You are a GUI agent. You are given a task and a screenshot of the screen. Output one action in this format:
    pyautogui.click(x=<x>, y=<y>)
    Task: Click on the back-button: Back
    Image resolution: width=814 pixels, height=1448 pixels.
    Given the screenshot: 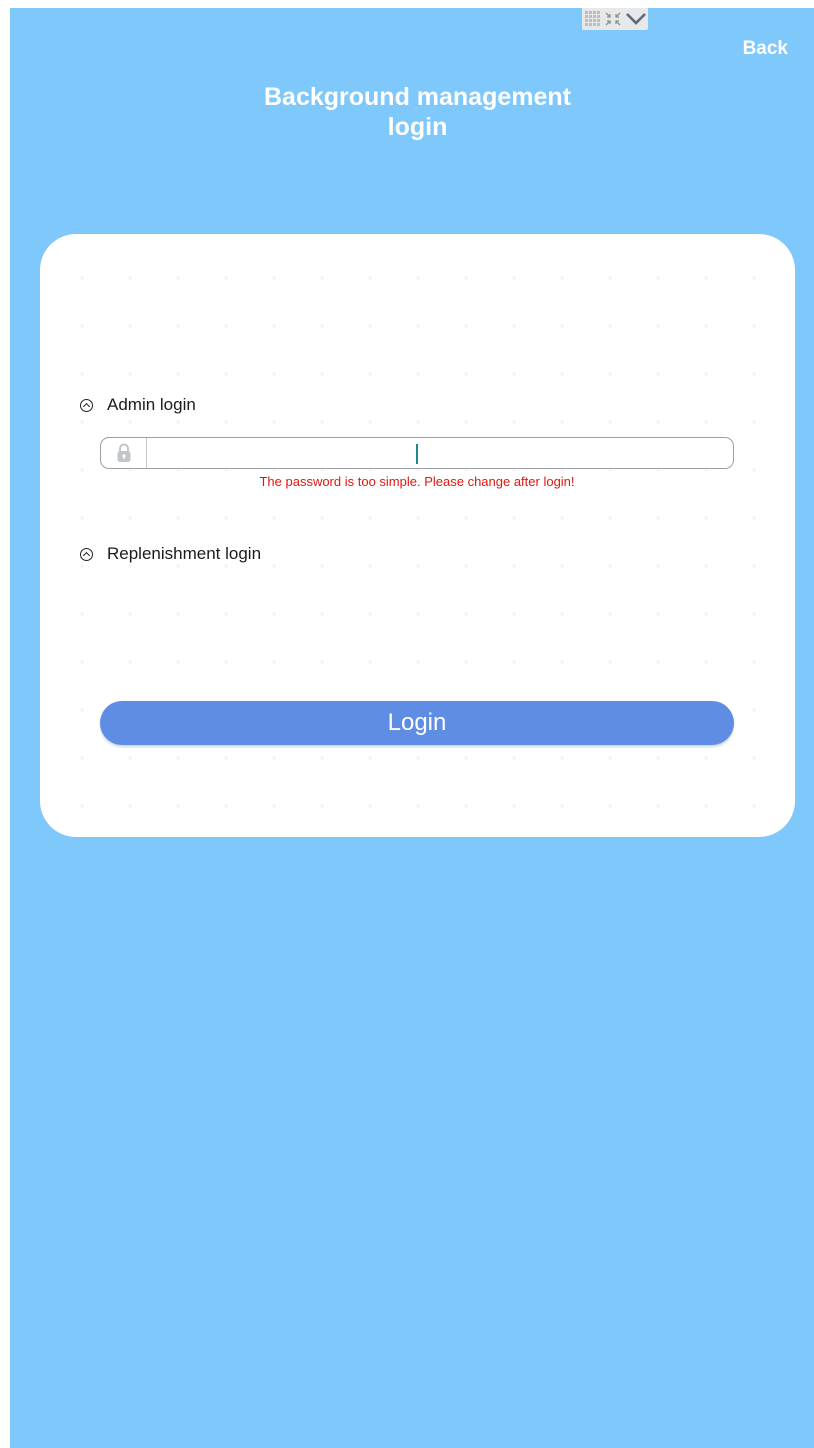 What is the action you would take?
    pyautogui.click(x=765, y=49)
    